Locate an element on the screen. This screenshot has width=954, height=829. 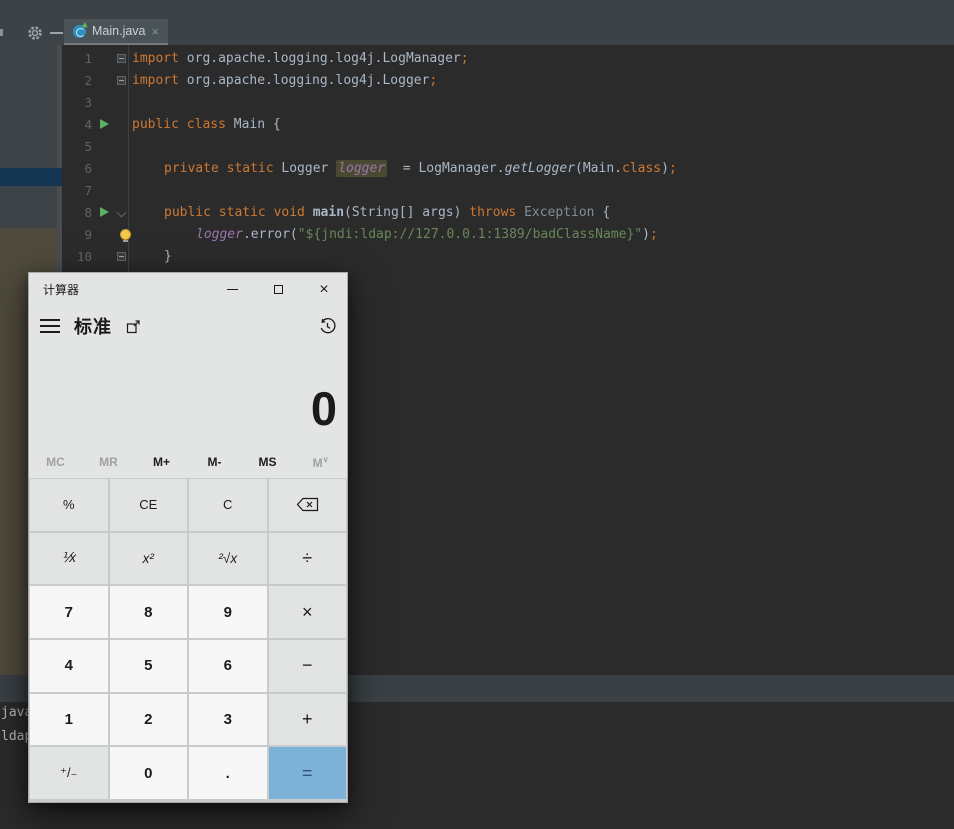
memory-subtract: M- is located at coordinates (214, 462).